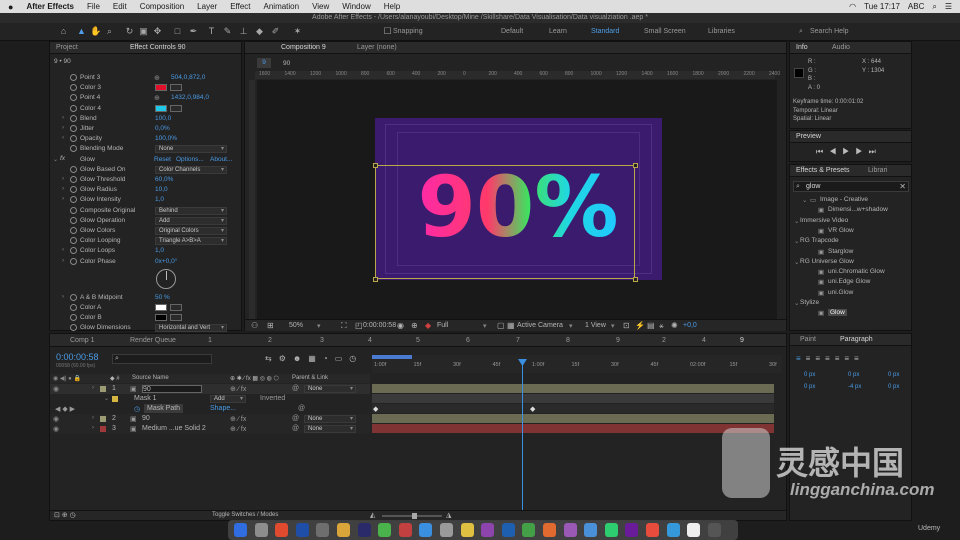  I want to click on wifi-icon: ◠, so click(852, 6).